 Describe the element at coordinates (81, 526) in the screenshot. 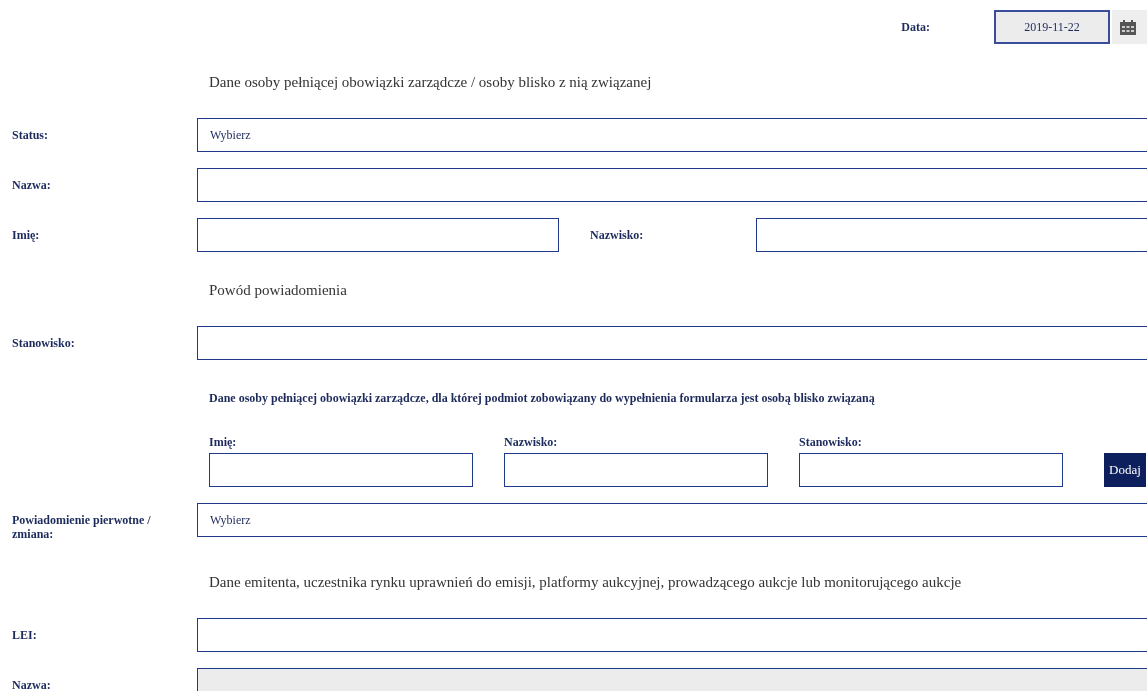

I see `field-label: Powiadomienie pierwotne / zmiana:` at that location.